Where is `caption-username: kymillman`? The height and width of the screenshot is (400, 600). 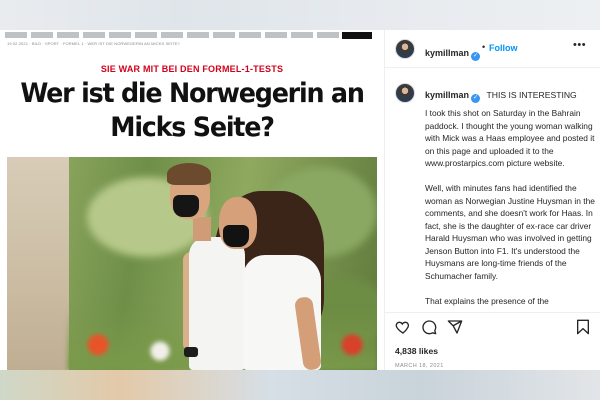 caption-username: kymillman is located at coordinates (447, 95).